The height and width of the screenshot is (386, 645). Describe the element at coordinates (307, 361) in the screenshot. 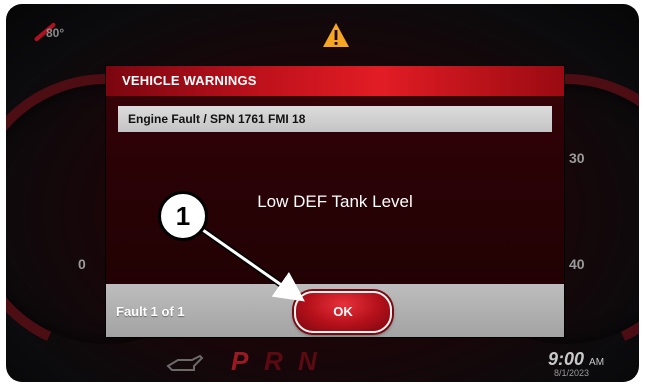

I see `gear-n: N` at that location.